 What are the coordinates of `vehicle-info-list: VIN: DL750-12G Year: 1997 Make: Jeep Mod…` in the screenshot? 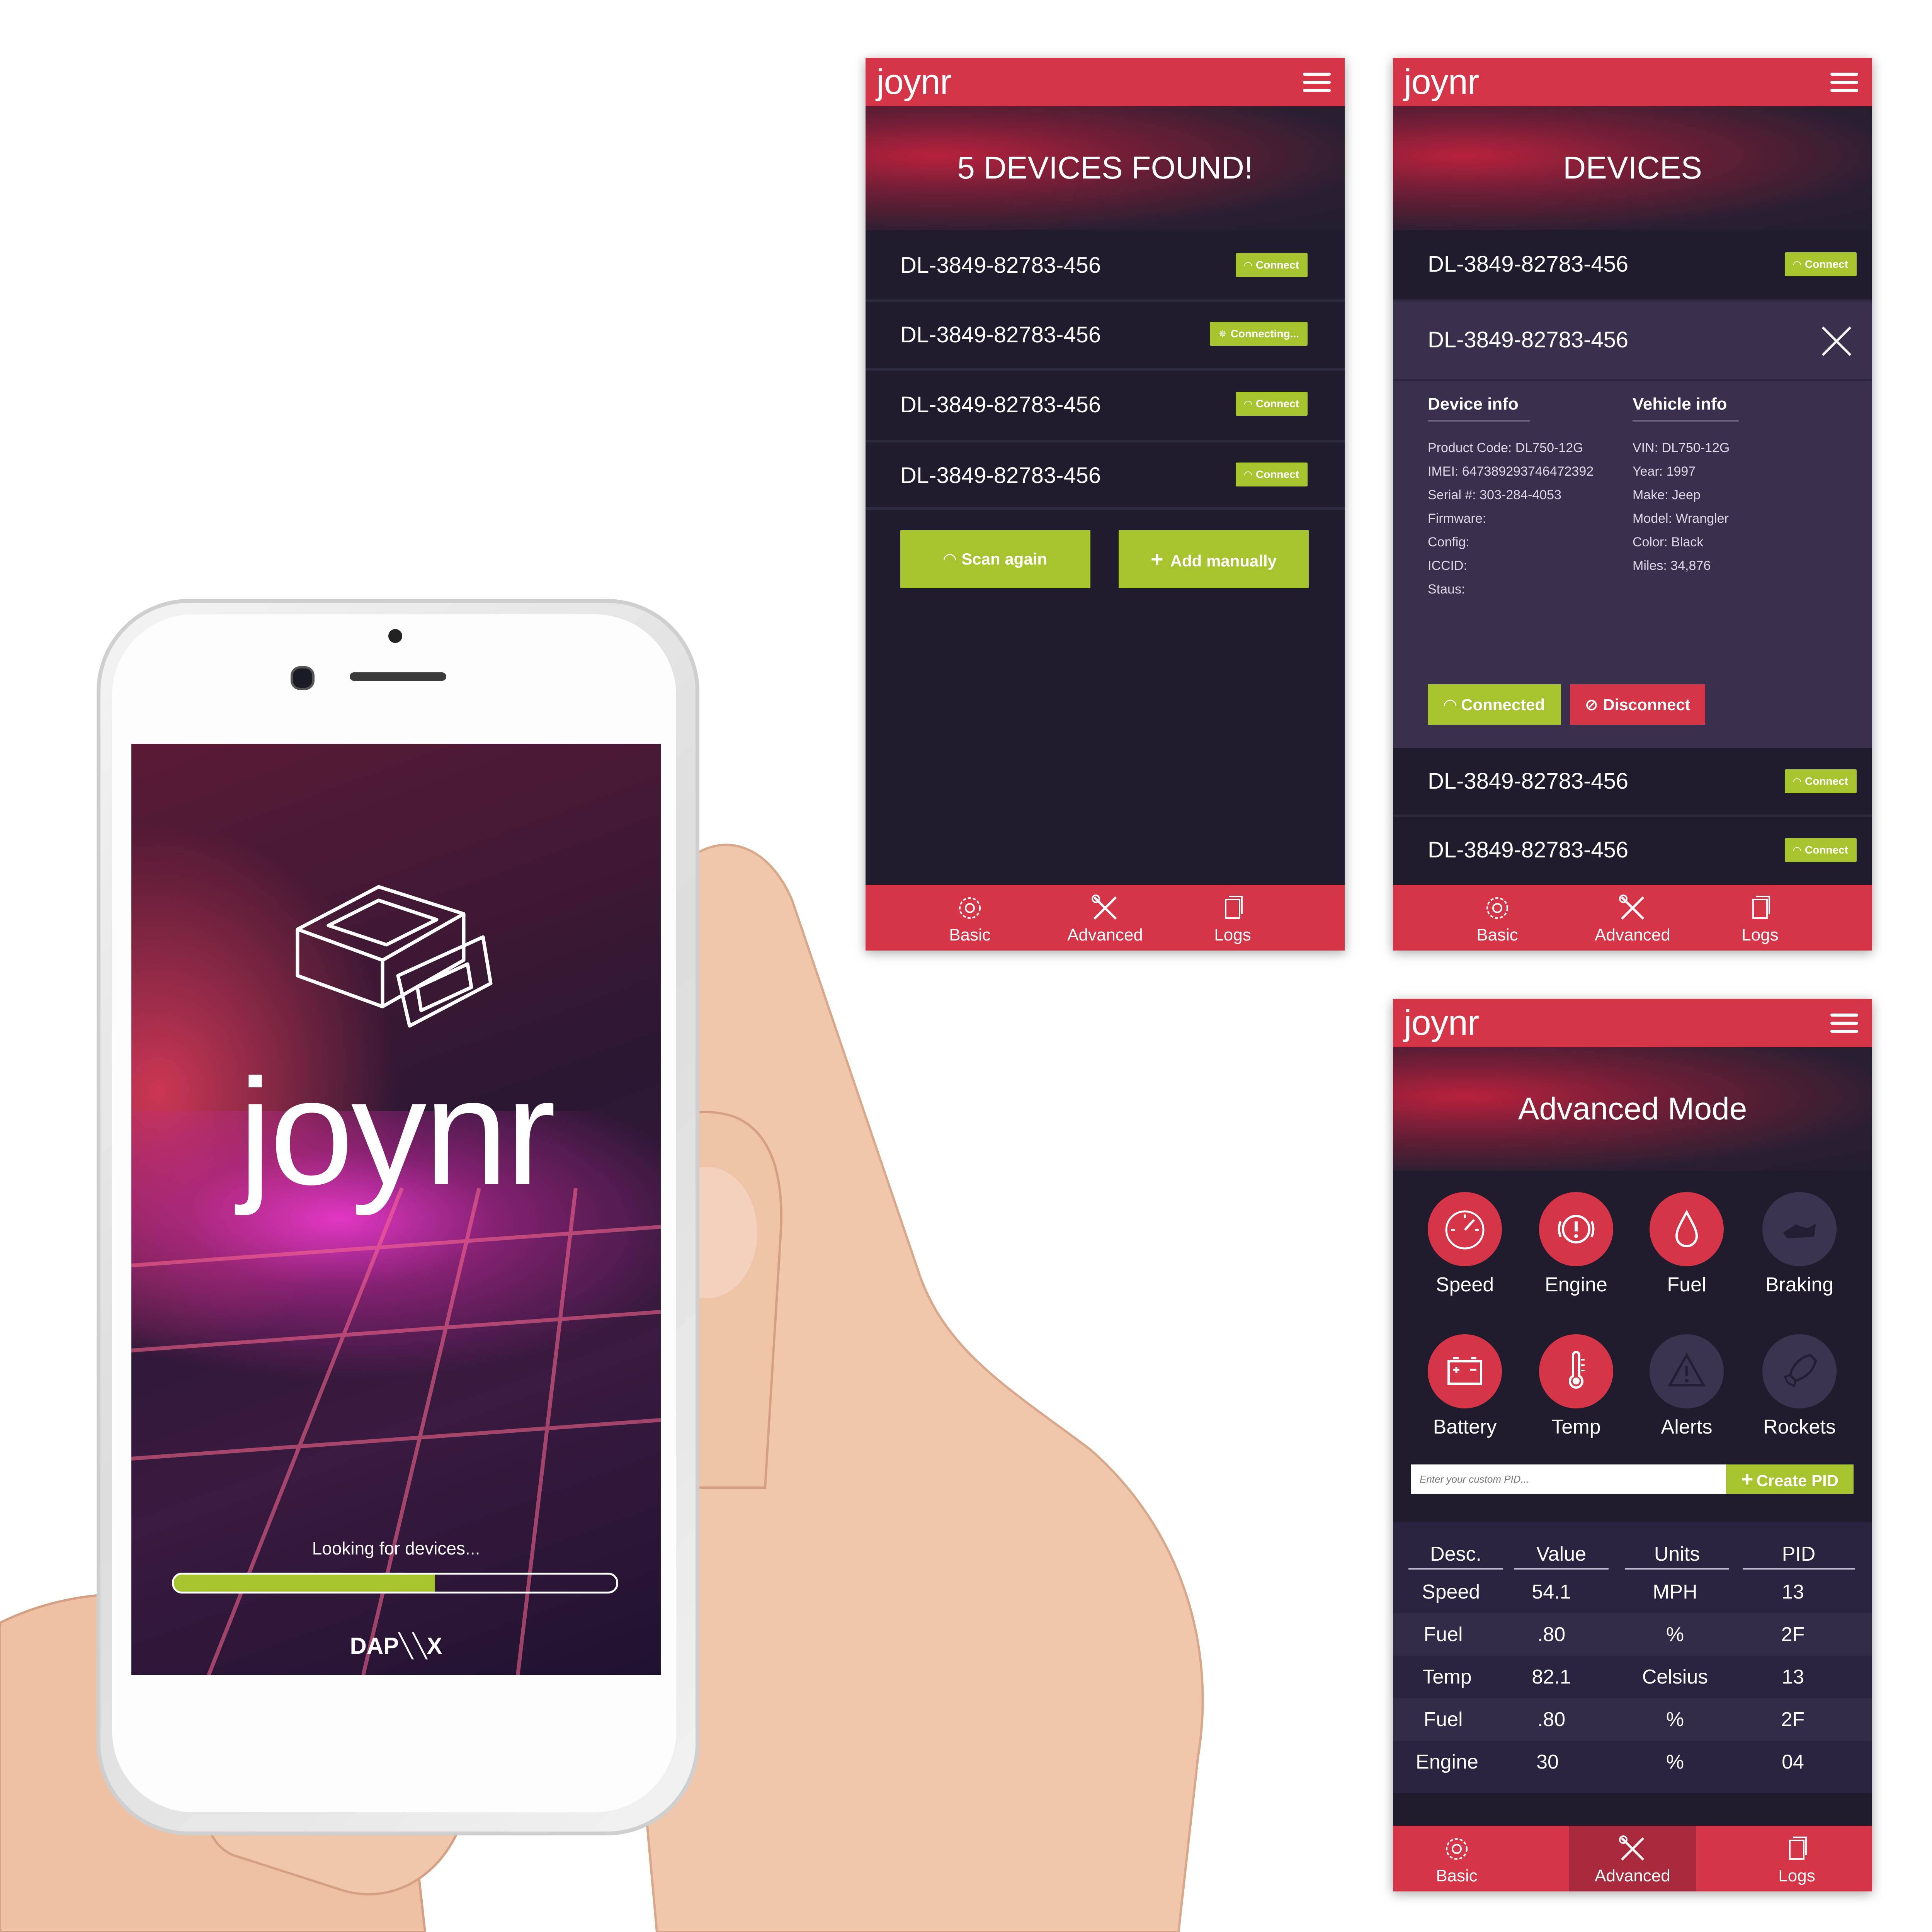 It's located at (1682, 507).